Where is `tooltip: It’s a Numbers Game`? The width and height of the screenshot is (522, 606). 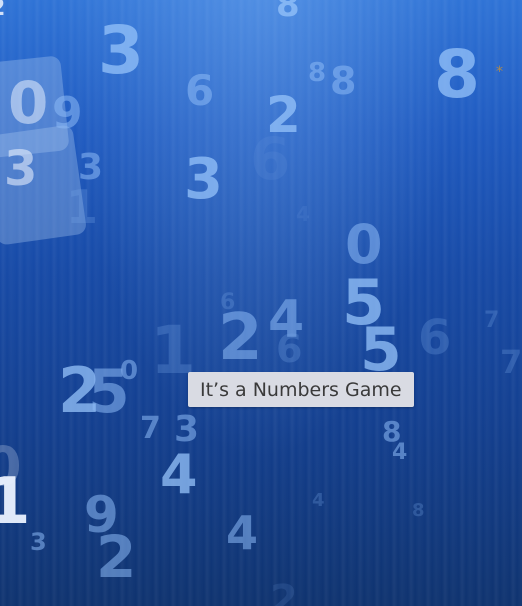 tooltip: It’s a Numbers Game is located at coordinates (301, 389).